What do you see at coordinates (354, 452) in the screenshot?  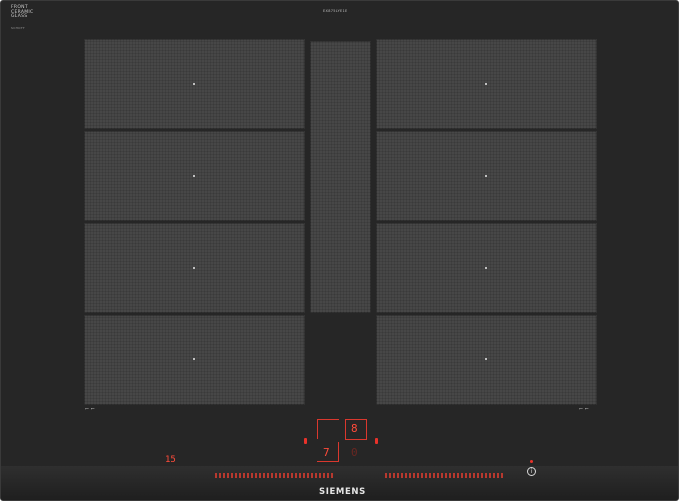 I see `display-digit-low-2: 0` at bounding box center [354, 452].